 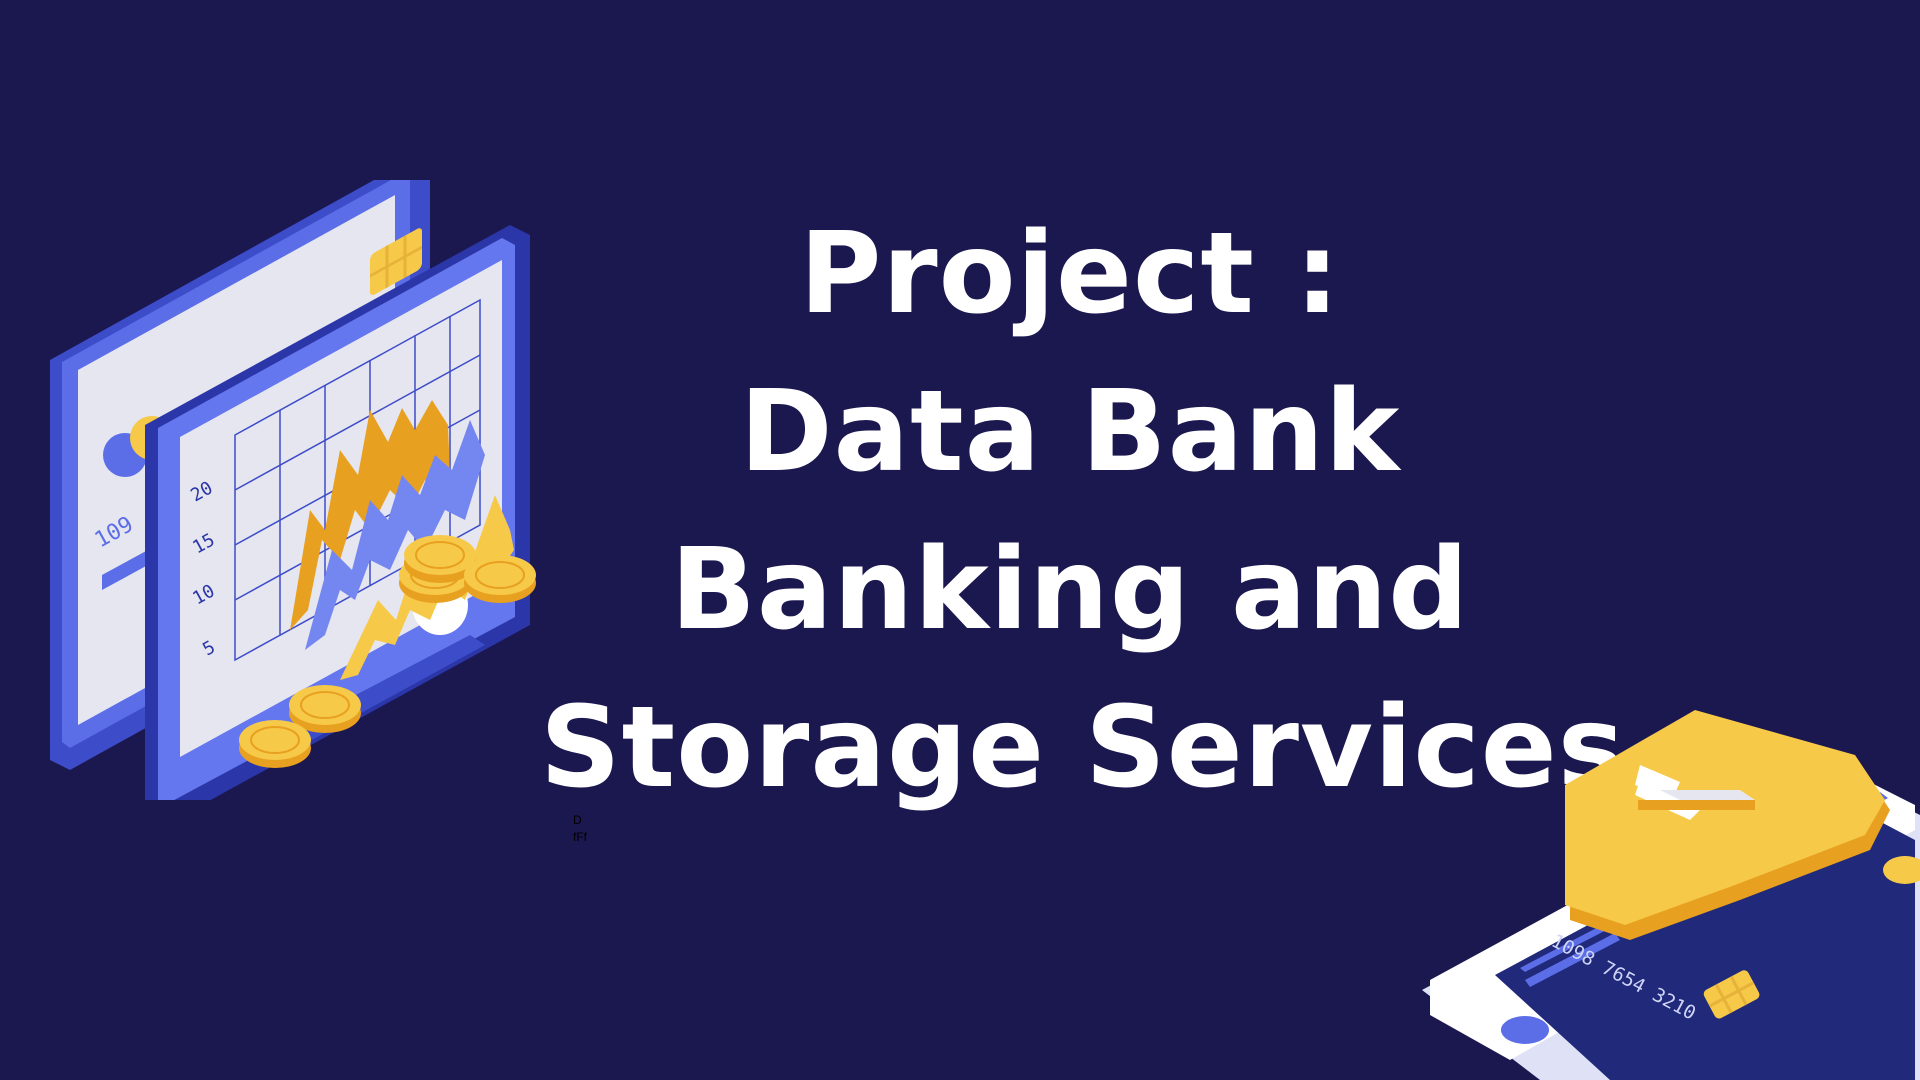 I want to click on small-note-line-1: D, so click(x=577, y=820).